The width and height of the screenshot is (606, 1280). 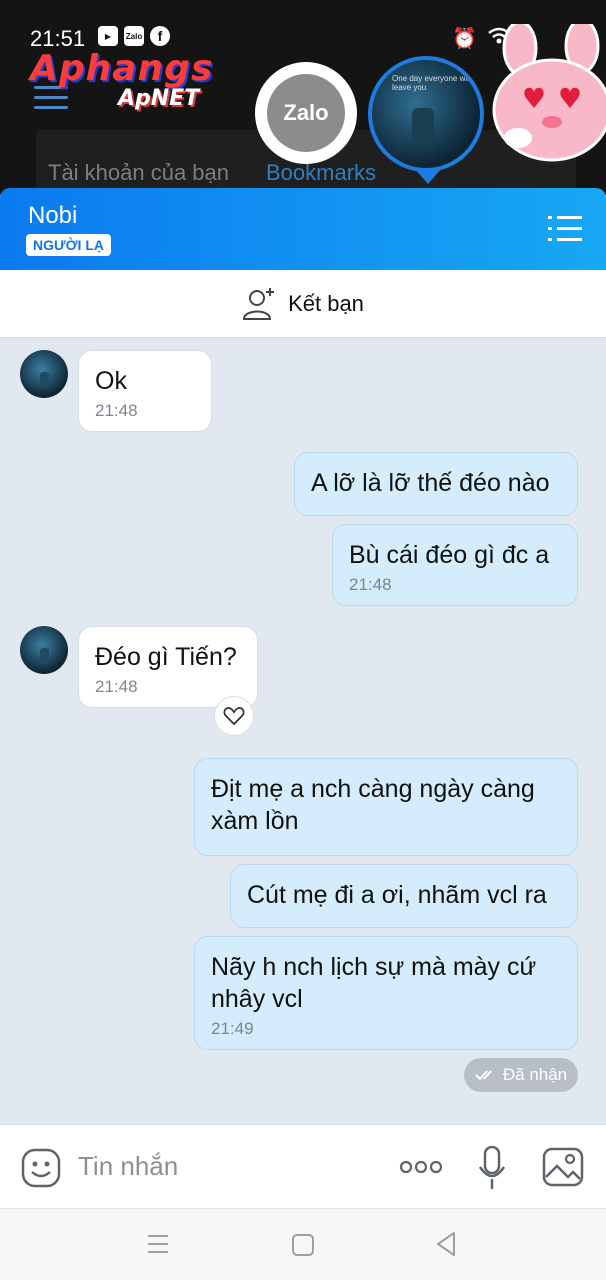 What do you see at coordinates (492, 1168) in the screenshot?
I see `microphone-icon` at bounding box center [492, 1168].